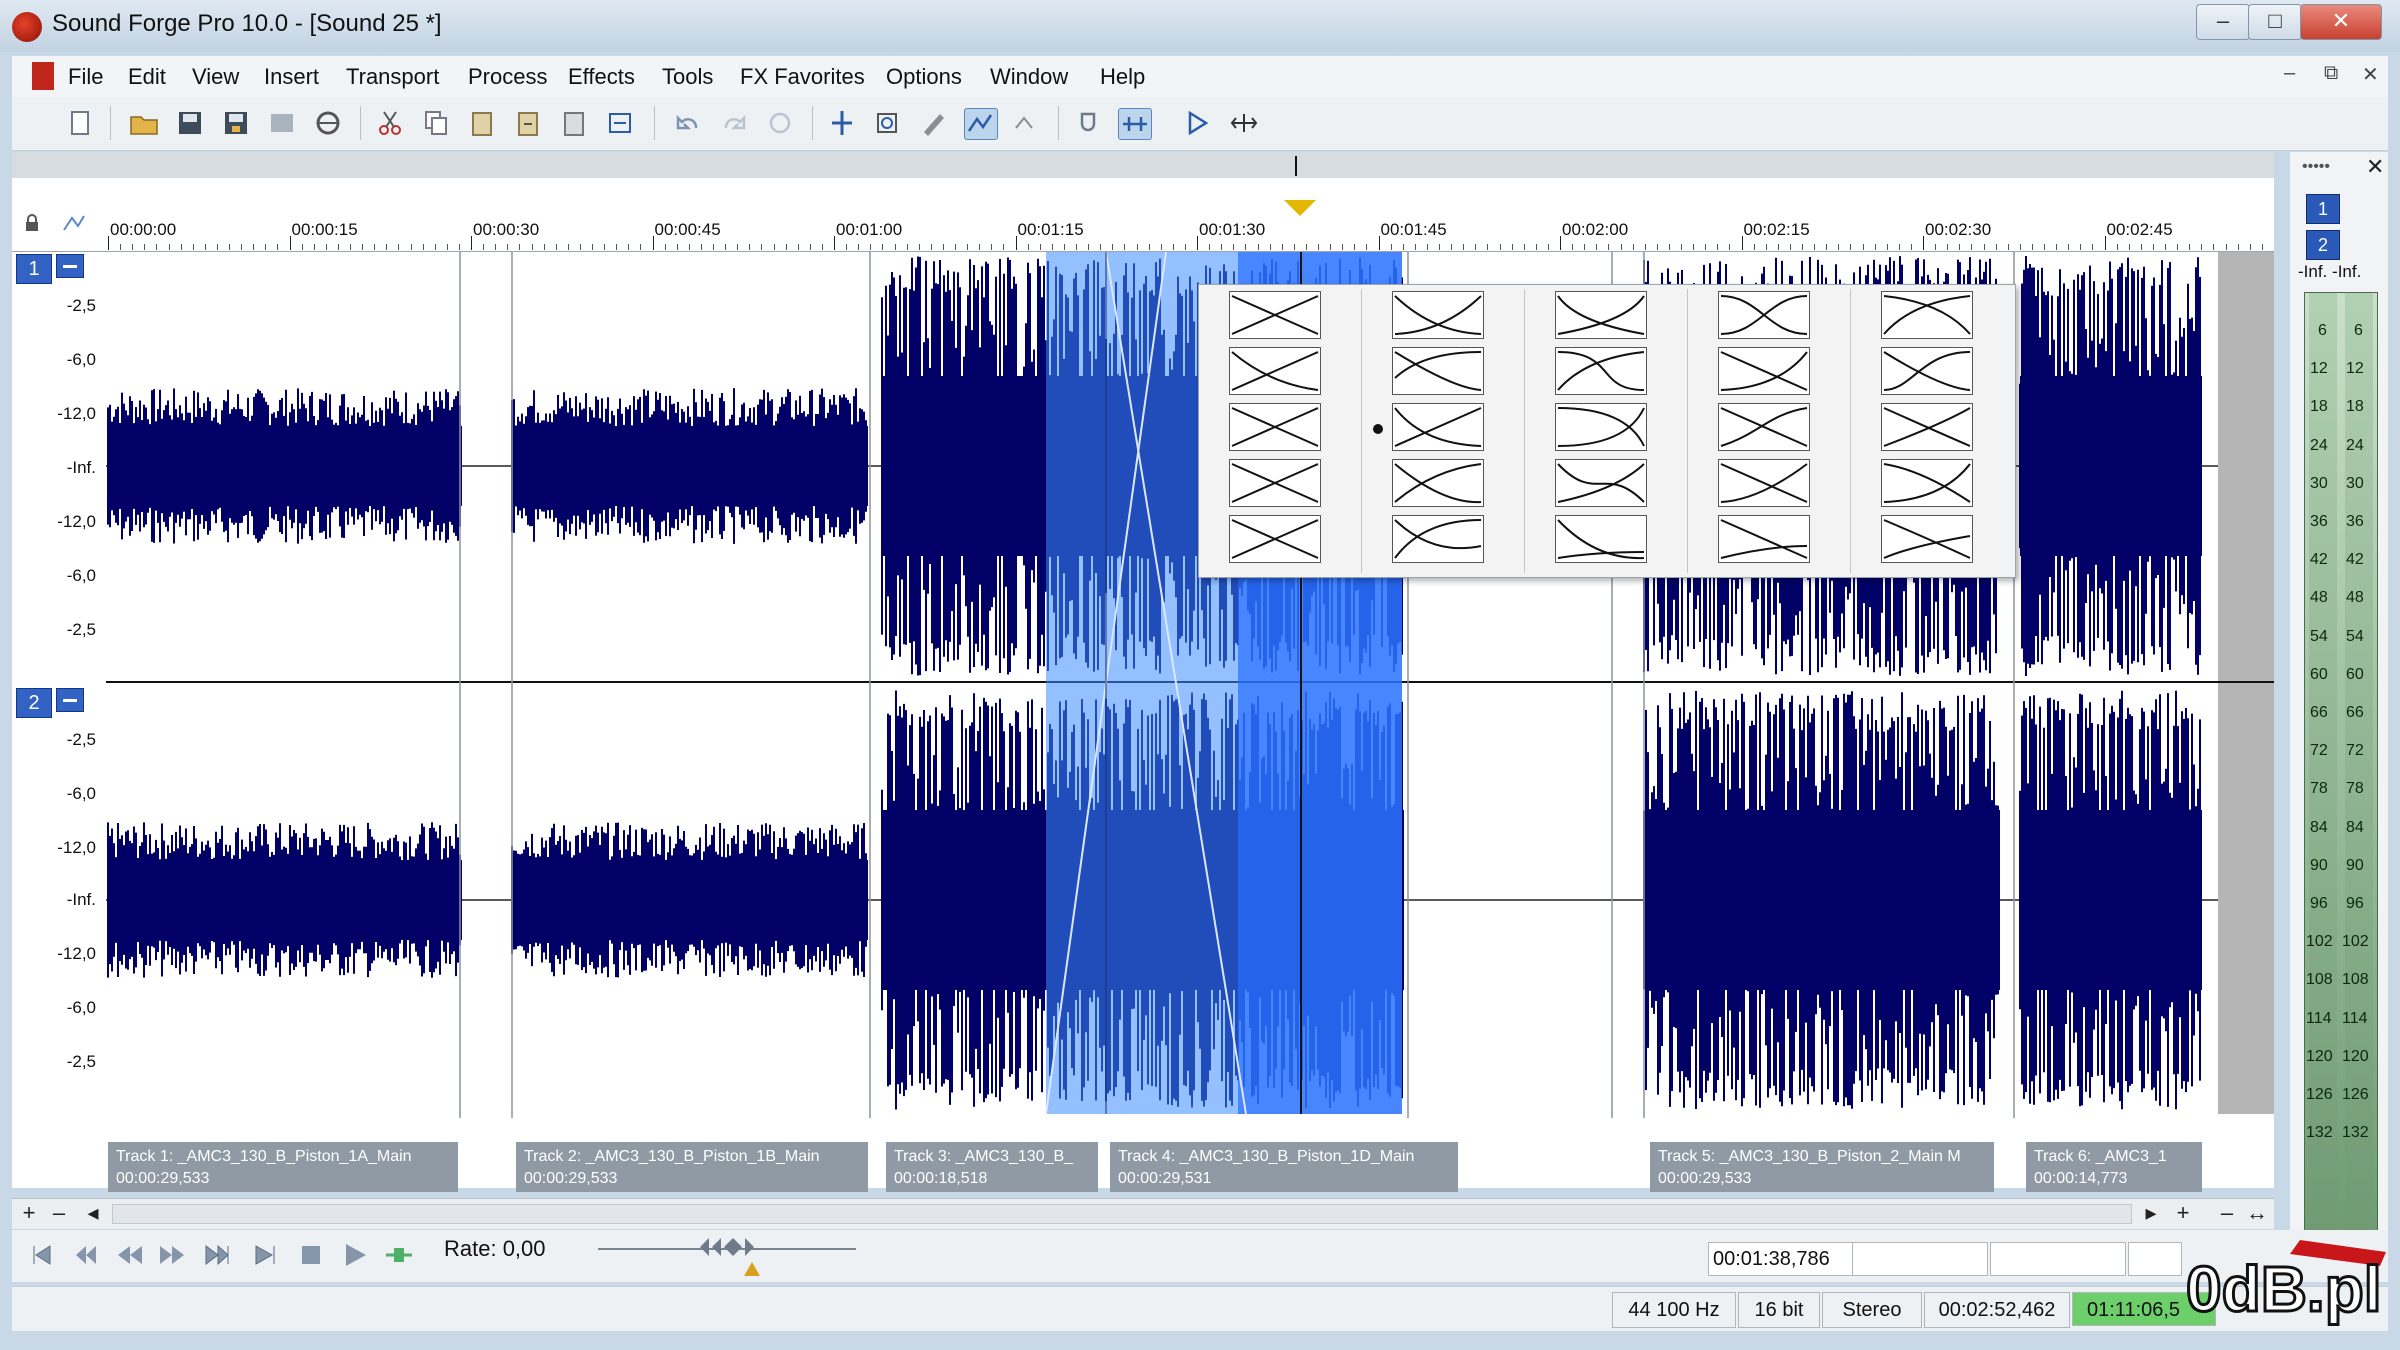  What do you see at coordinates (620, 123) in the screenshot?
I see `trim-crop-icon` at bounding box center [620, 123].